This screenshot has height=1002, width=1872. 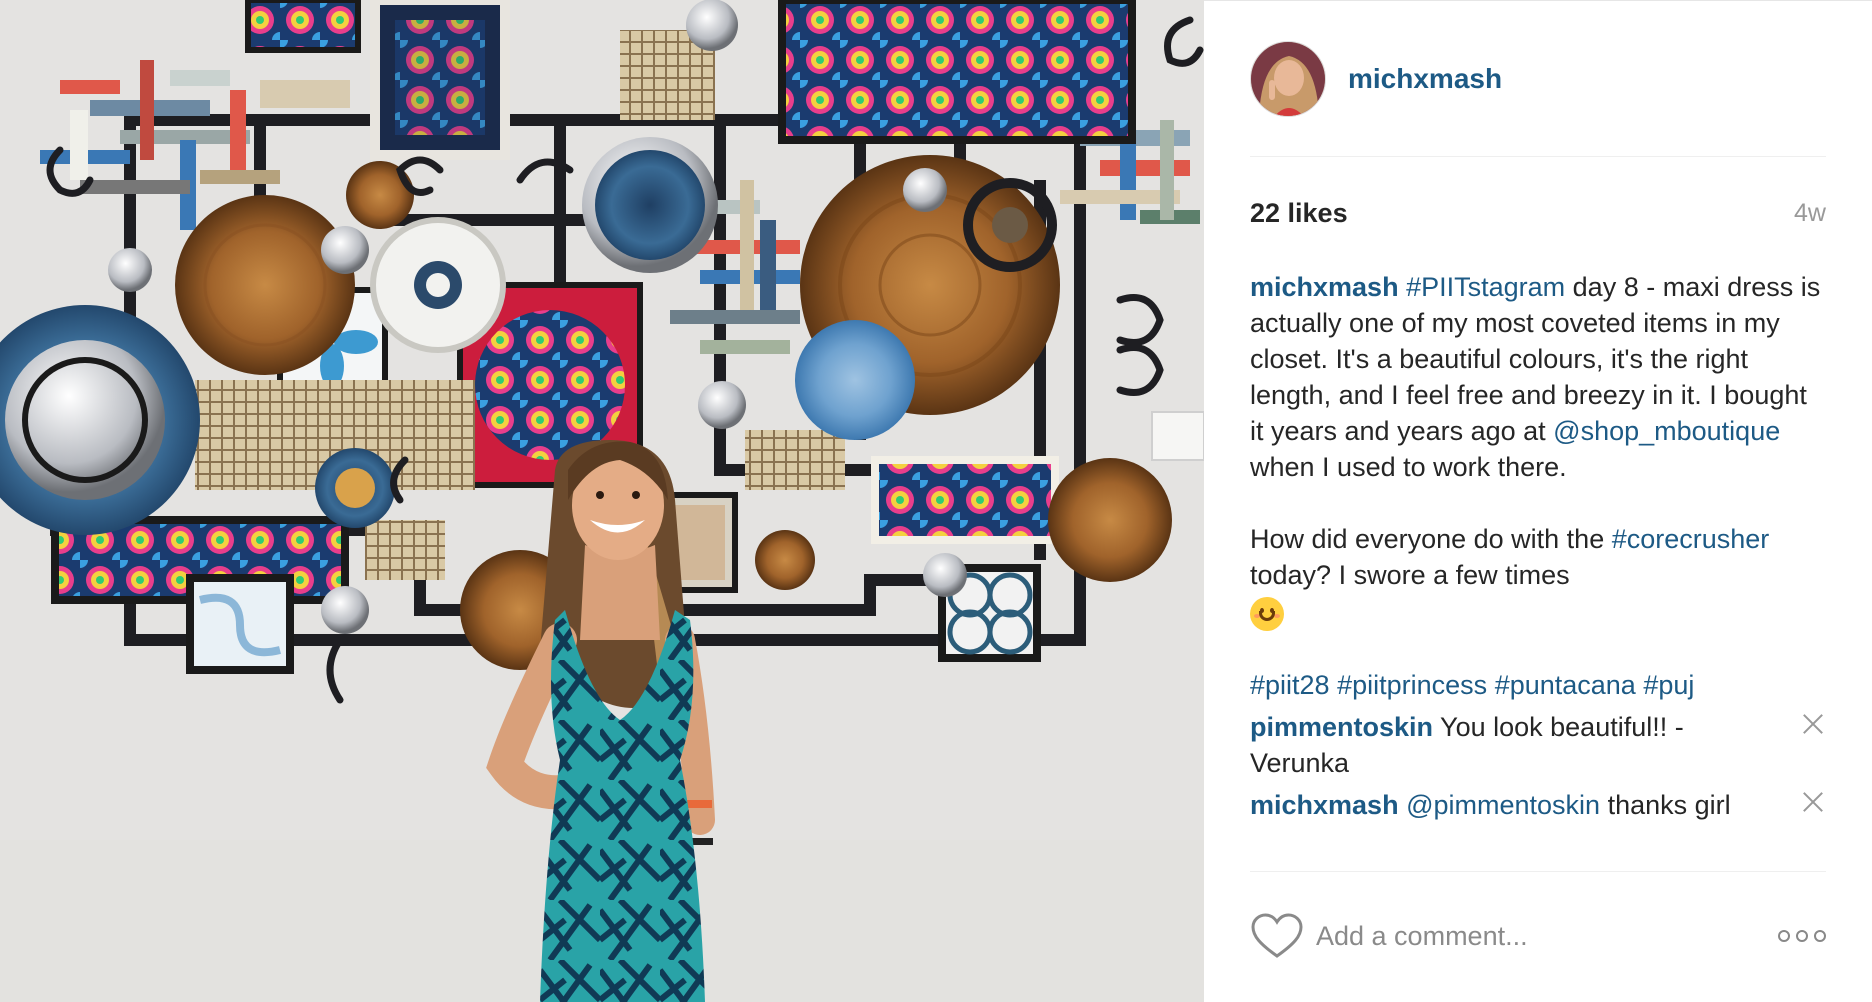 What do you see at coordinates (1538, 213) in the screenshot?
I see `likes-row: 22 likes 4w` at bounding box center [1538, 213].